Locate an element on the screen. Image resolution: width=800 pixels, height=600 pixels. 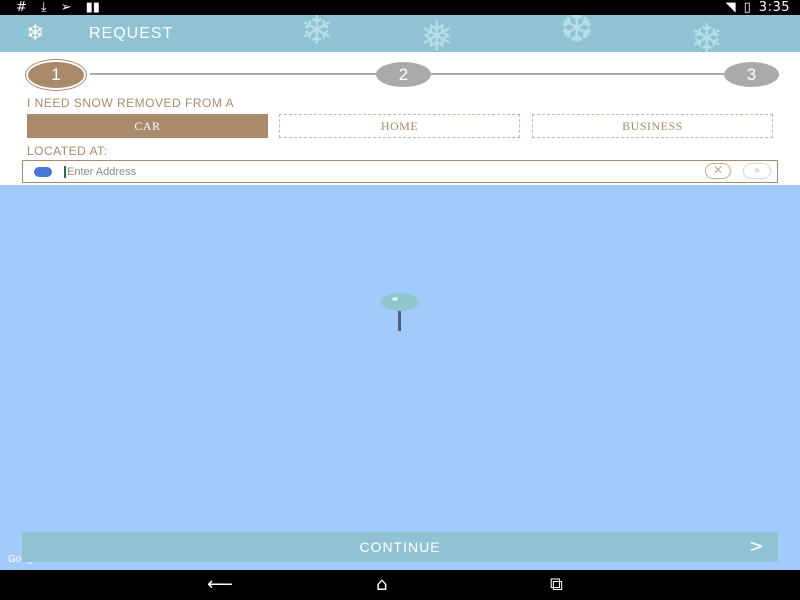
download-icon: ⤓ is located at coordinates (43, 7).